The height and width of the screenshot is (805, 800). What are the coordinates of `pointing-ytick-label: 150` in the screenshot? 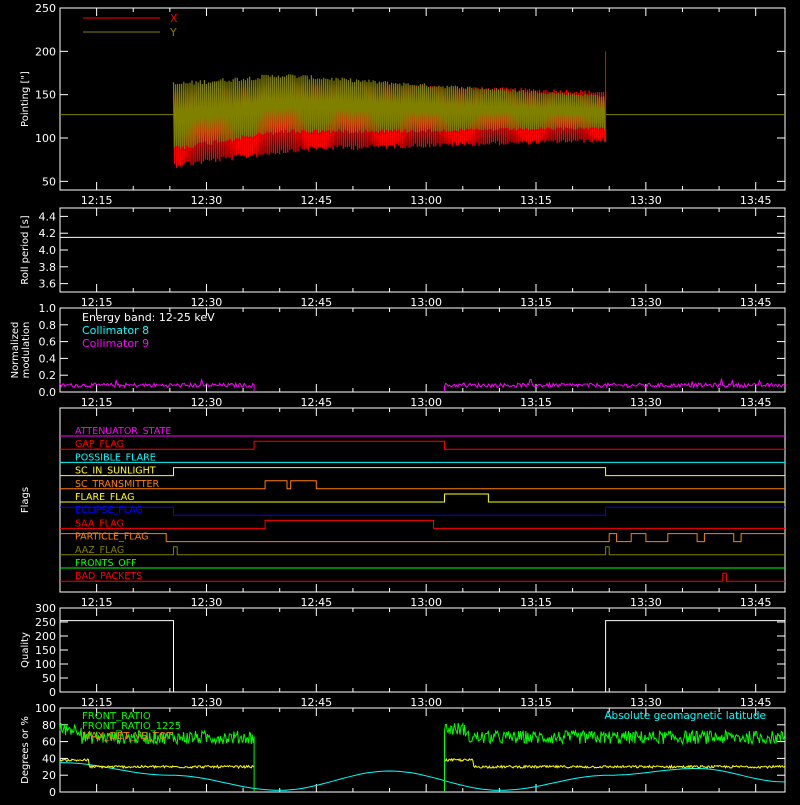 It's located at (45, 95).